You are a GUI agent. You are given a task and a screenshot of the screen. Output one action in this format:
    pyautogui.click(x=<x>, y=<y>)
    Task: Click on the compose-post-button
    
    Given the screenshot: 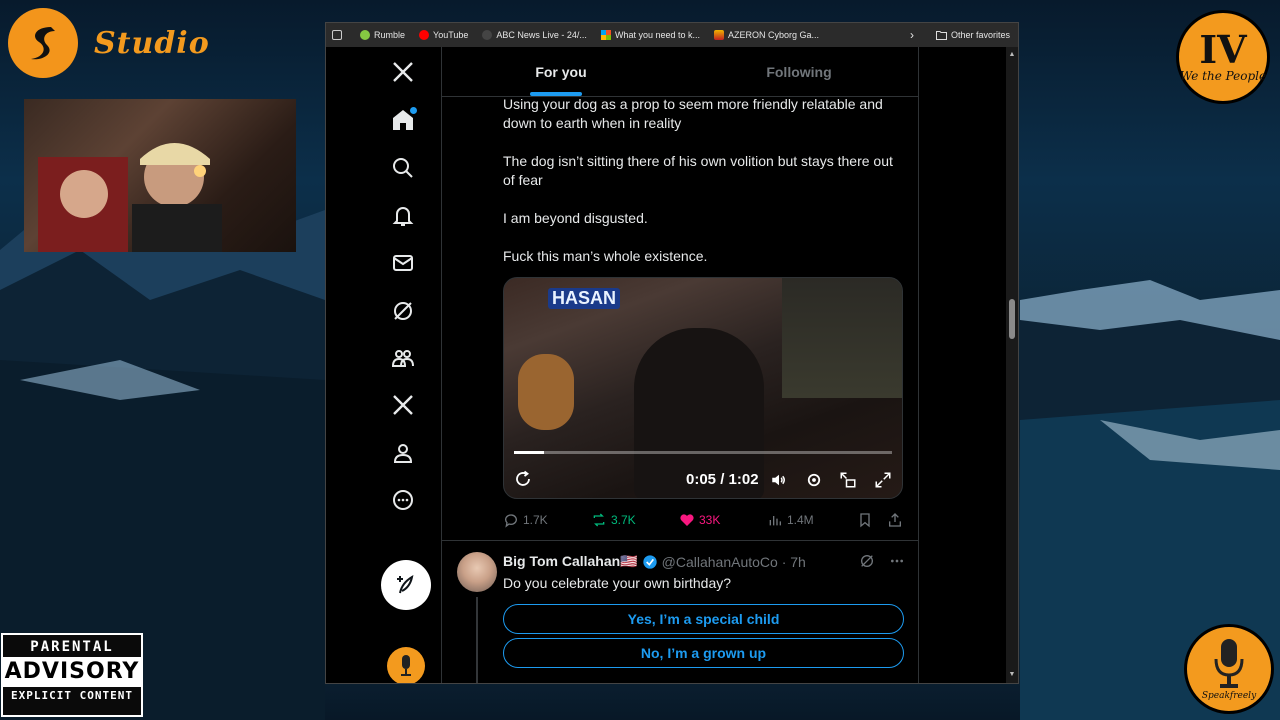 What is the action you would take?
    pyautogui.click(x=406, y=585)
    